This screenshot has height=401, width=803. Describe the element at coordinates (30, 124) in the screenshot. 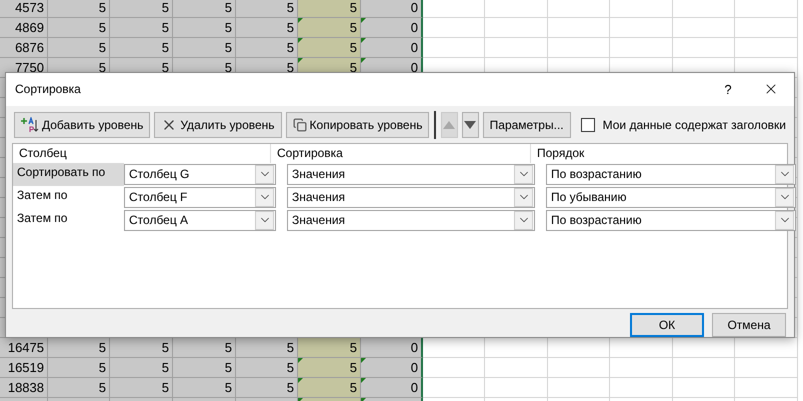

I see `sort-add-icon` at that location.